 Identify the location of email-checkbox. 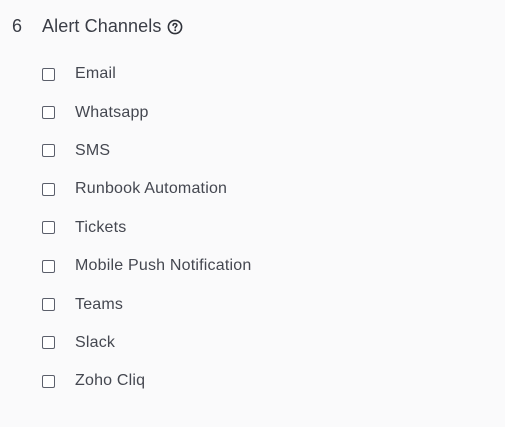
(48, 74).